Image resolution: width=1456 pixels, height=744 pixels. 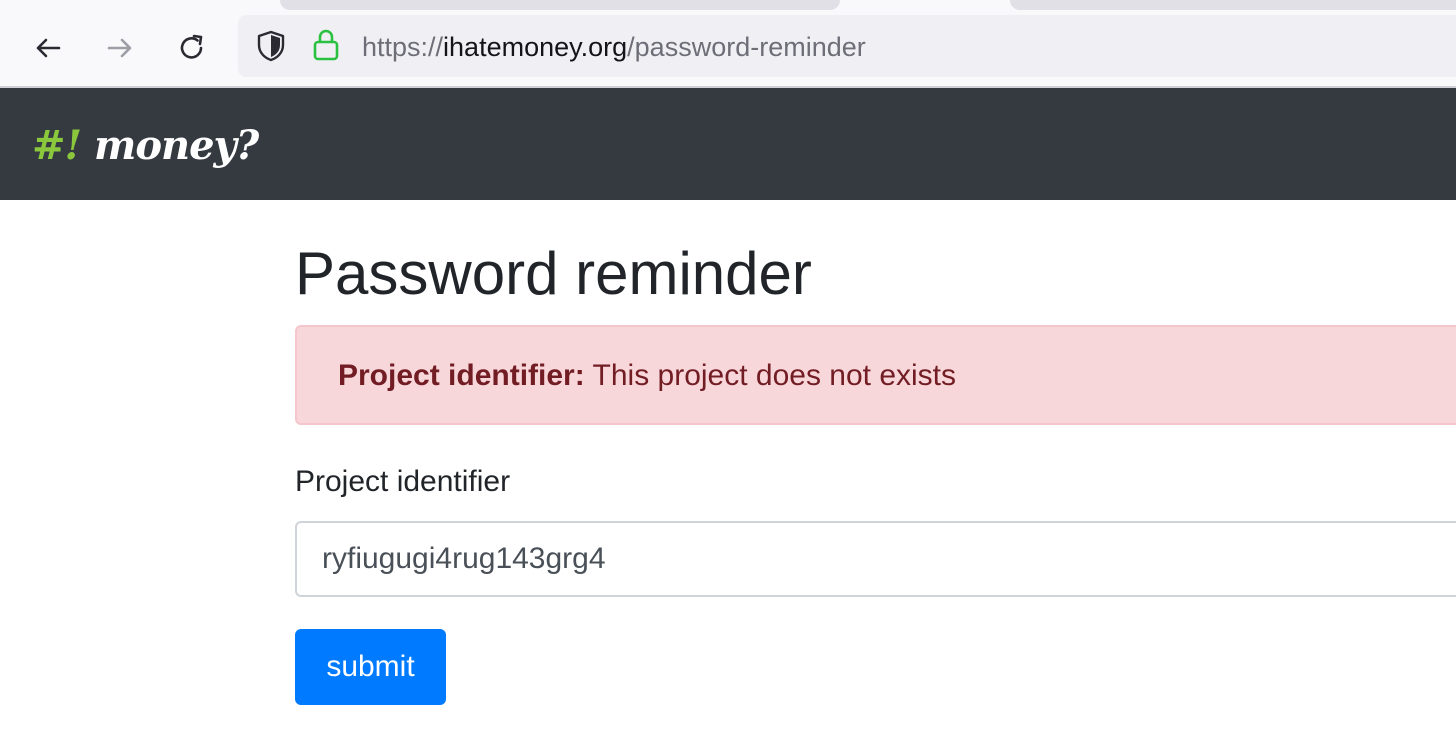 What do you see at coordinates (746, 47) in the screenshot?
I see `url-path: /password-reminder` at bounding box center [746, 47].